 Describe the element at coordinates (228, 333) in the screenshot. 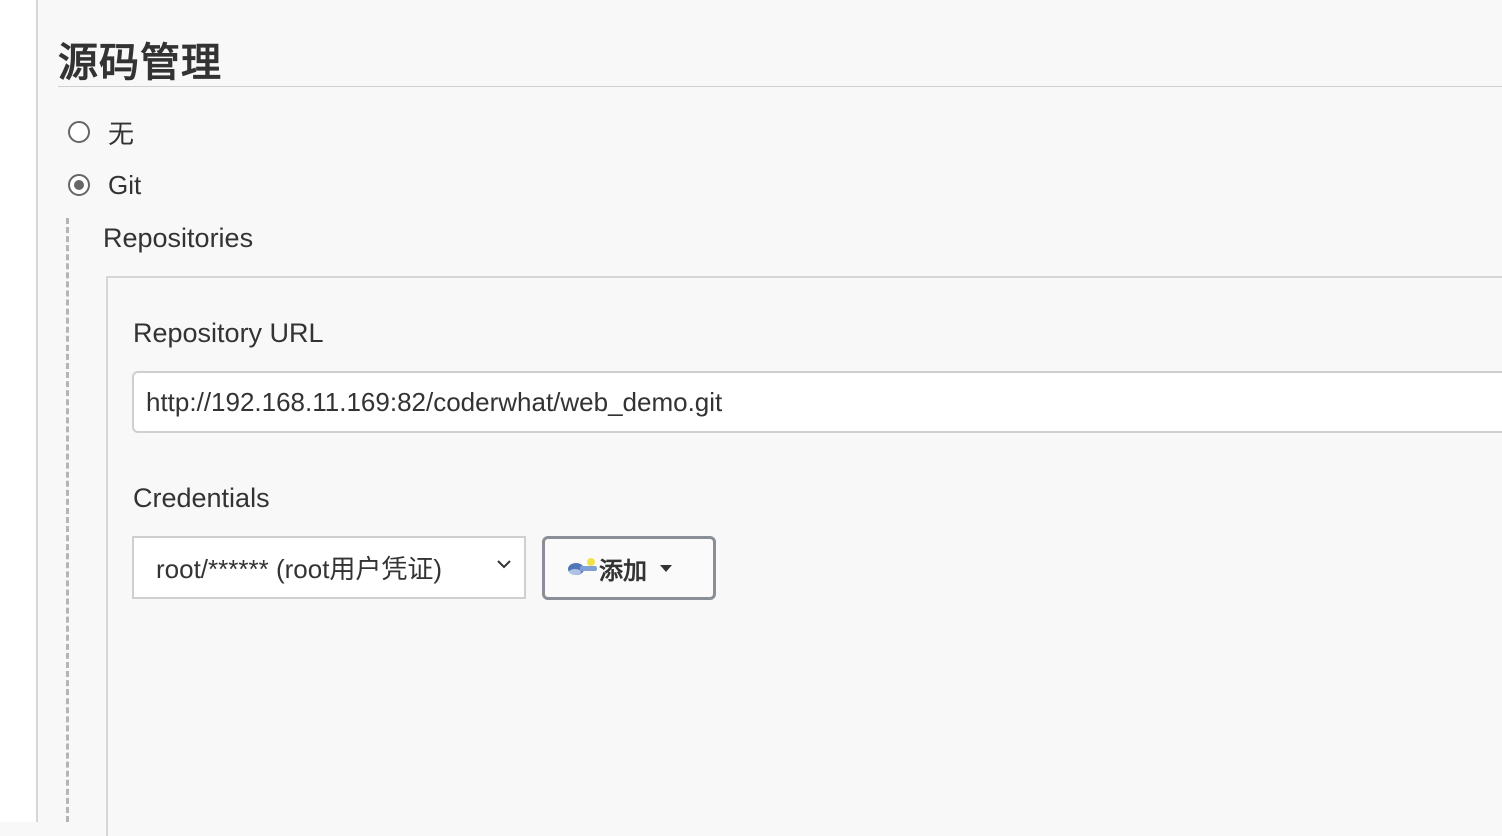

I see `repository-url-label: Repository URL` at that location.